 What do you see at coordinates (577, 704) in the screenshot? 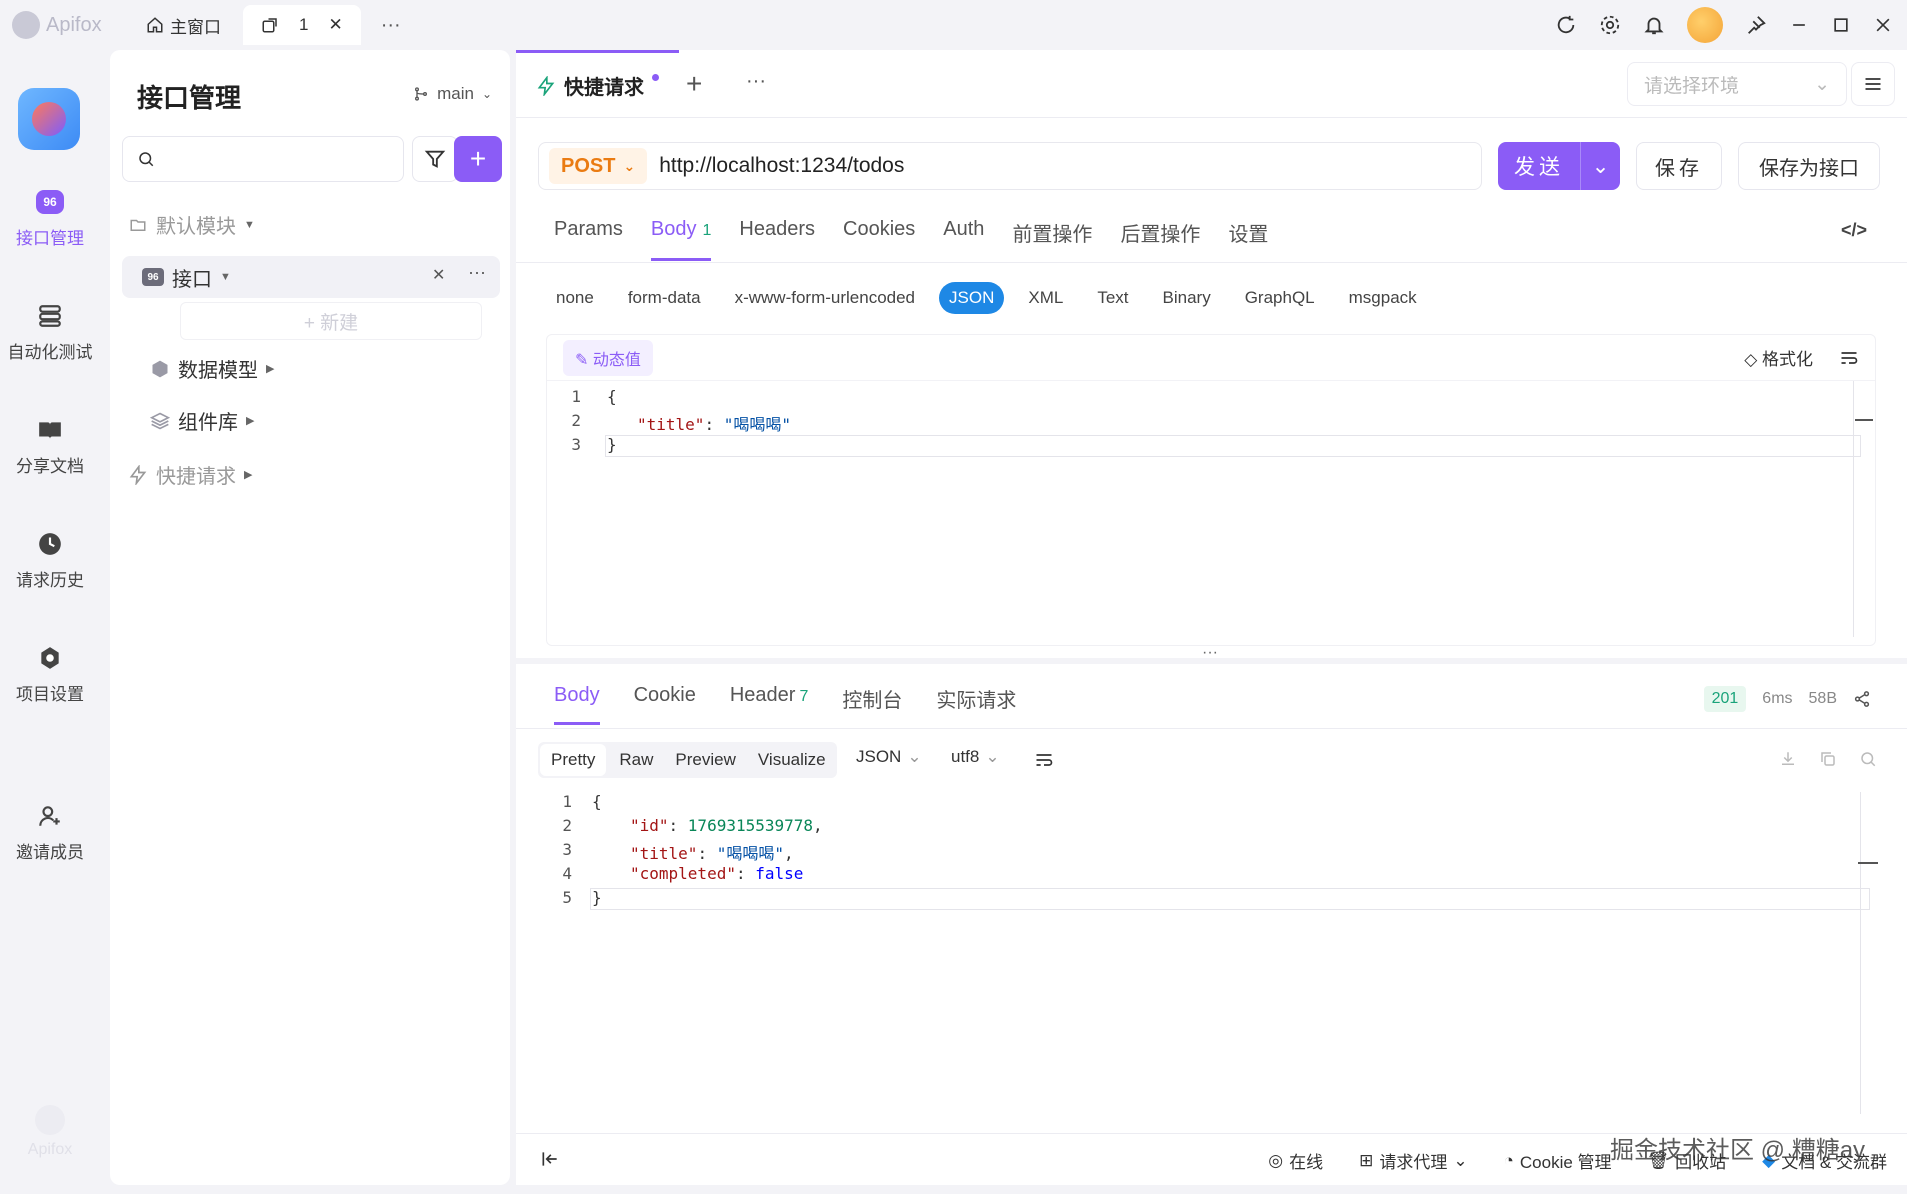
I see `tab-response-body: Body` at bounding box center [577, 704].